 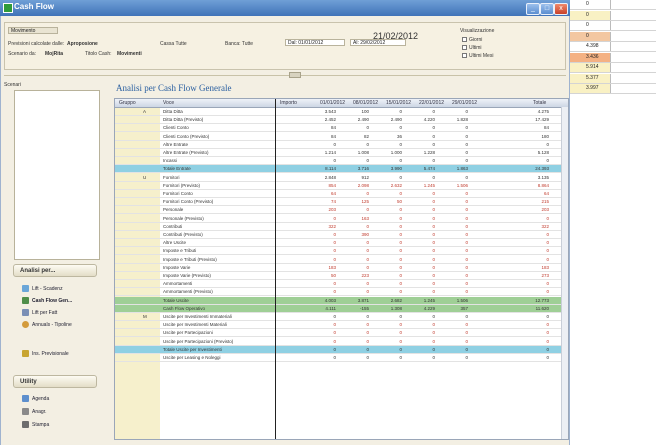 What do you see at coordinates (33, 30) in the screenshot?
I see `scenario-field: Movimento` at bounding box center [33, 30].